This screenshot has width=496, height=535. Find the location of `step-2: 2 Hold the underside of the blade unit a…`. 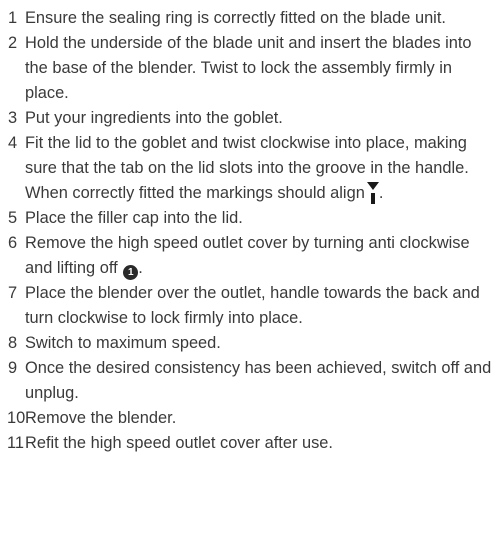

step-2: 2 Hold the underside of the blade unit a… is located at coordinates (250, 68).